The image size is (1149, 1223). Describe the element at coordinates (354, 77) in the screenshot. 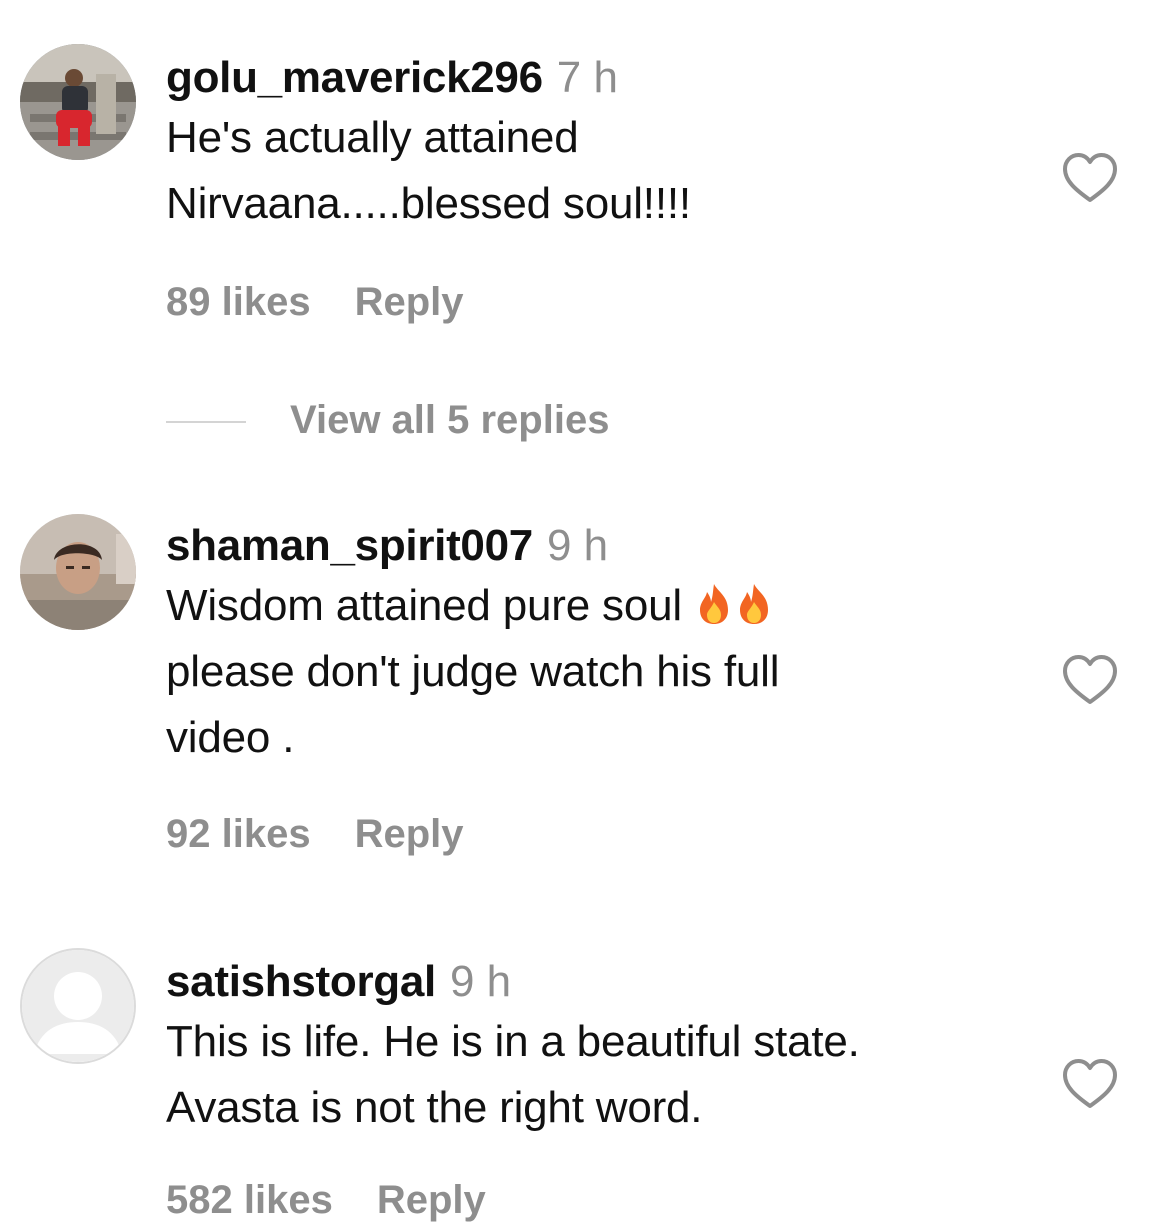

I see `username: golu_maverick296` at that location.